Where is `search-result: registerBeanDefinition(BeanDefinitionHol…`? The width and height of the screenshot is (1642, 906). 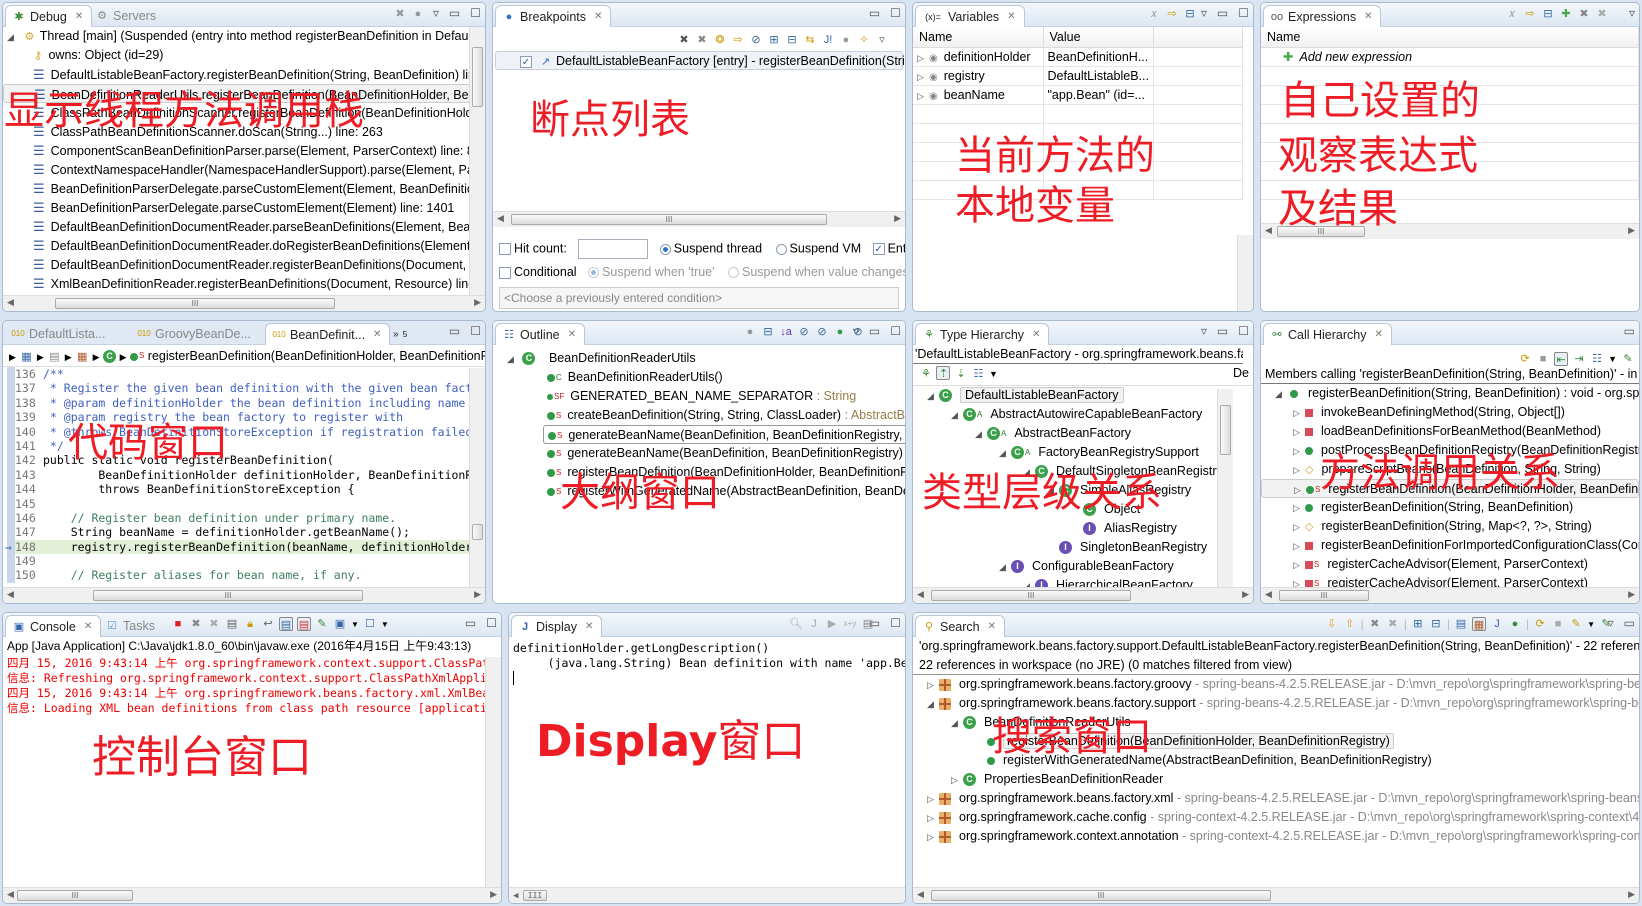 search-result: registerBeanDefinition(BeanDefinitionHol… is located at coordinates (1276, 741).